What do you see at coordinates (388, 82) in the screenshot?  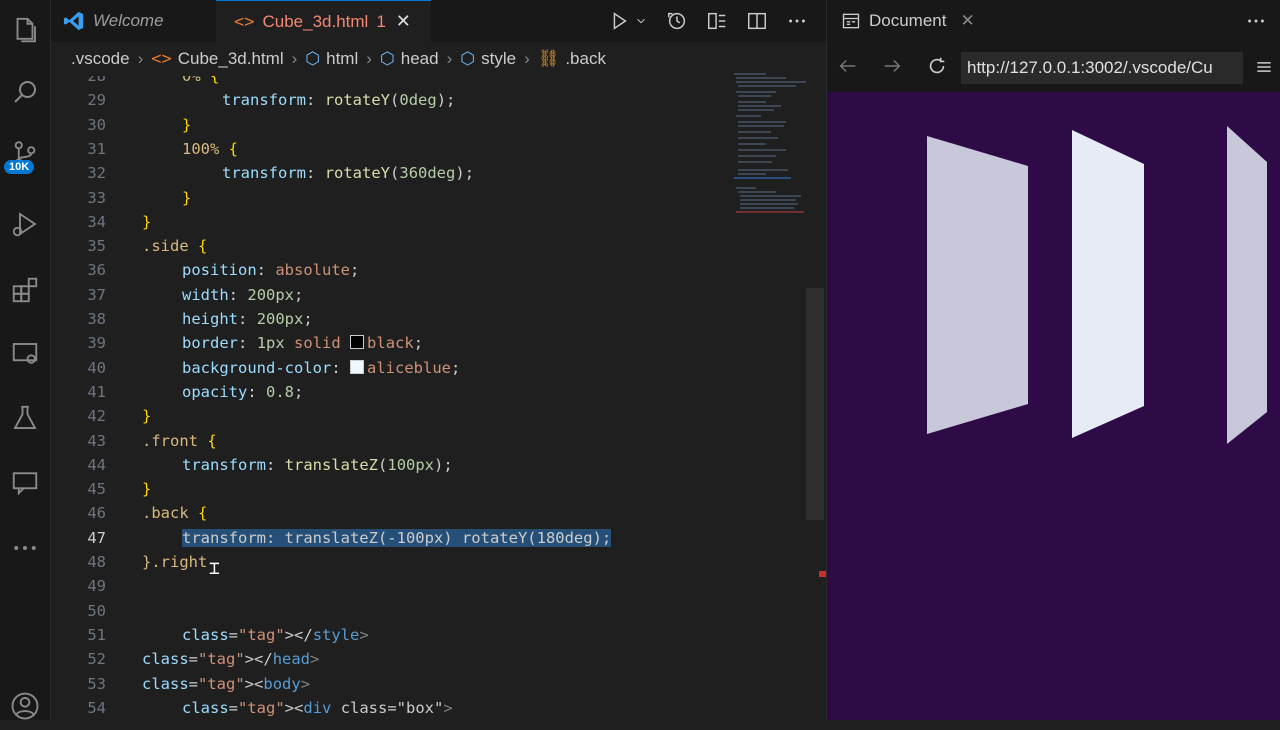 I see `code-line: 28 0% {` at bounding box center [388, 82].